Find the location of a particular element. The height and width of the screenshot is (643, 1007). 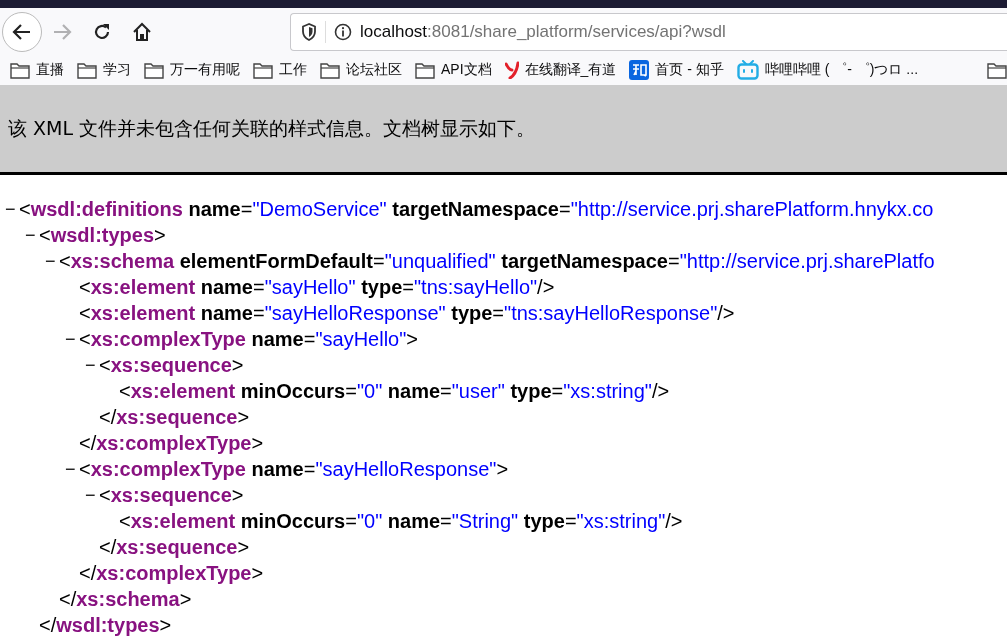

back-button is located at coordinates (22, 31).